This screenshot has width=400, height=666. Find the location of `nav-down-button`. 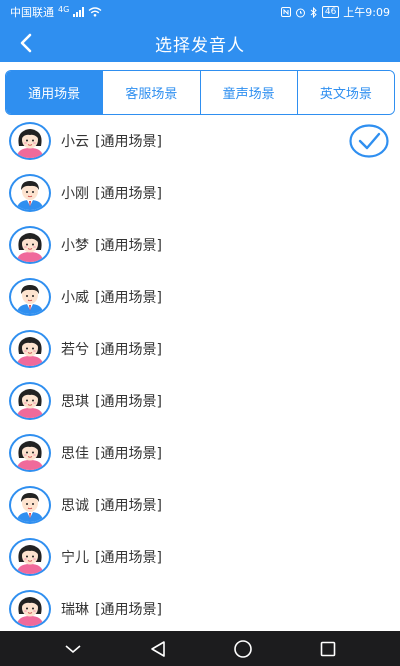

nav-down-button is located at coordinates (73, 649).